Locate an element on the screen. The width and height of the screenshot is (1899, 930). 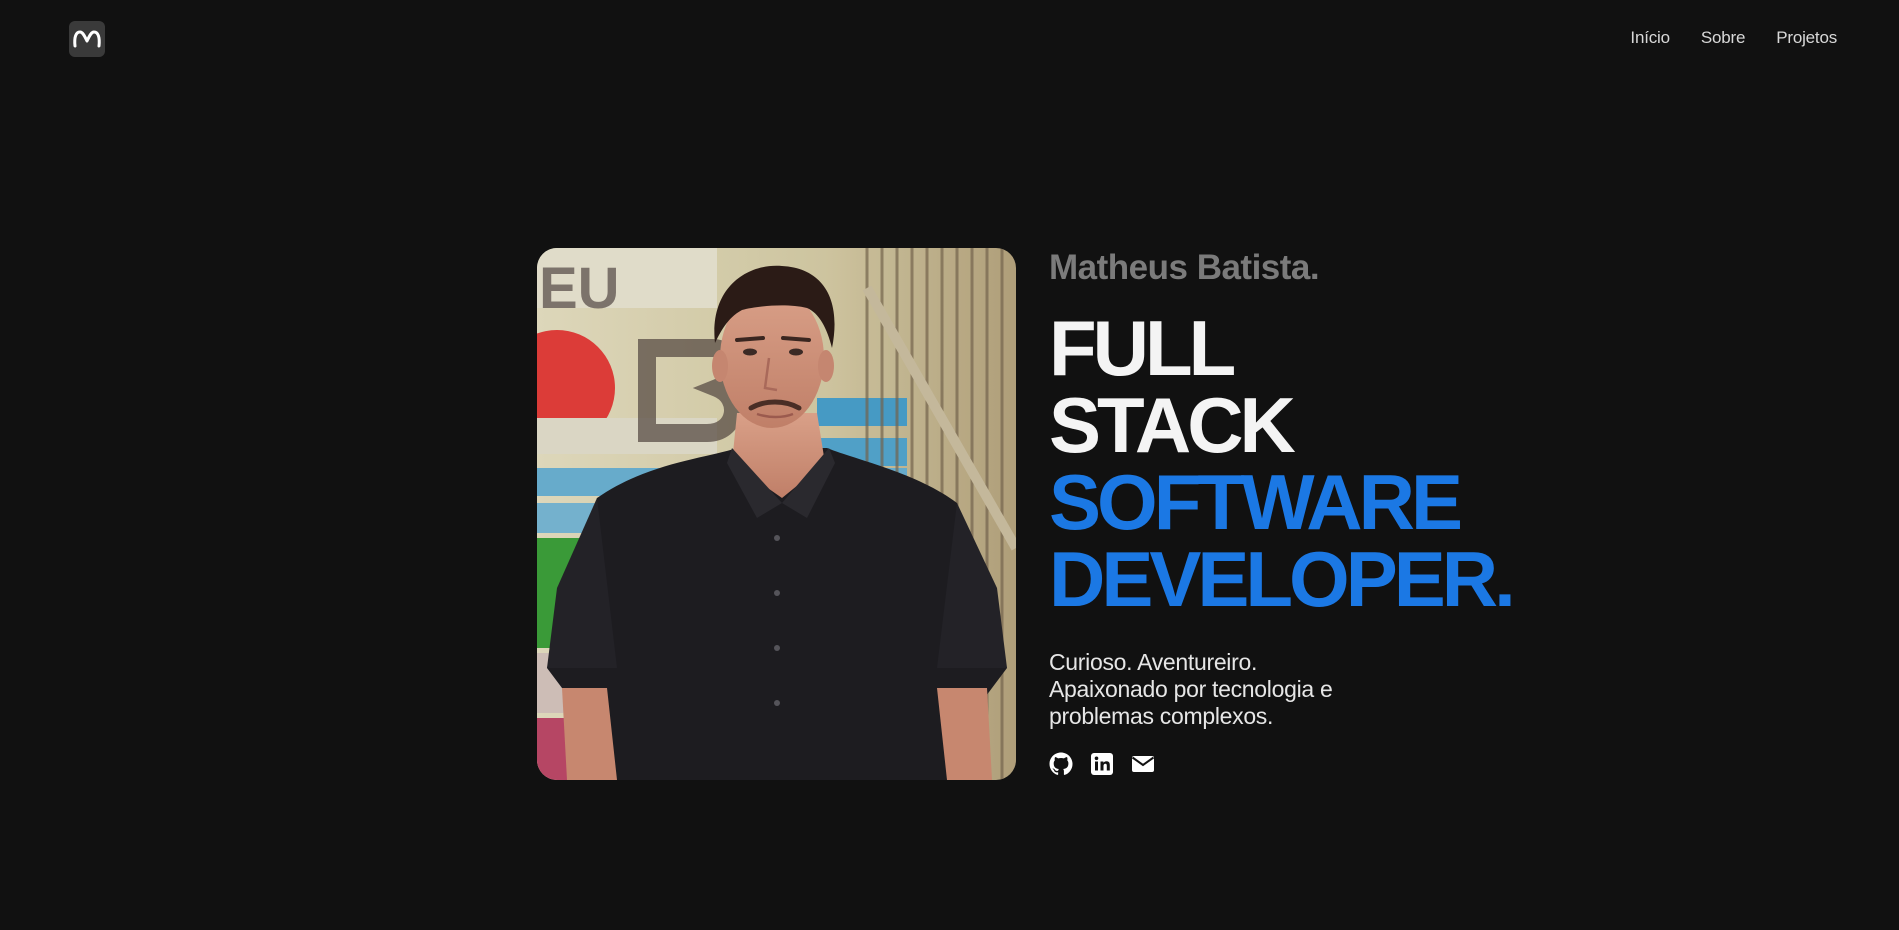
headline-line-3: SOFTWARE is located at coordinates (1256, 502).